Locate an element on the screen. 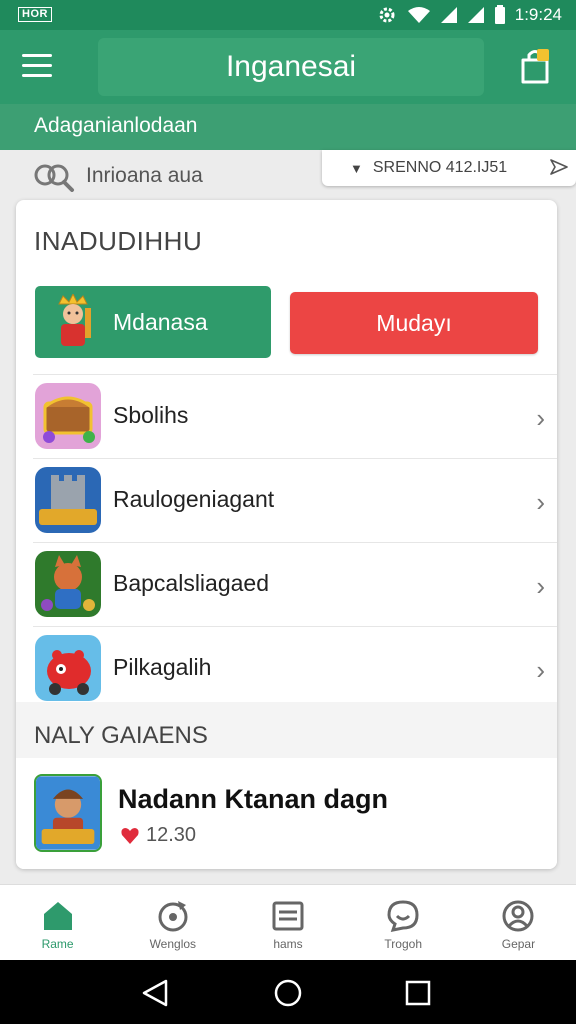  subheader: Adaganianlodaan is located at coordinates (288, 127).